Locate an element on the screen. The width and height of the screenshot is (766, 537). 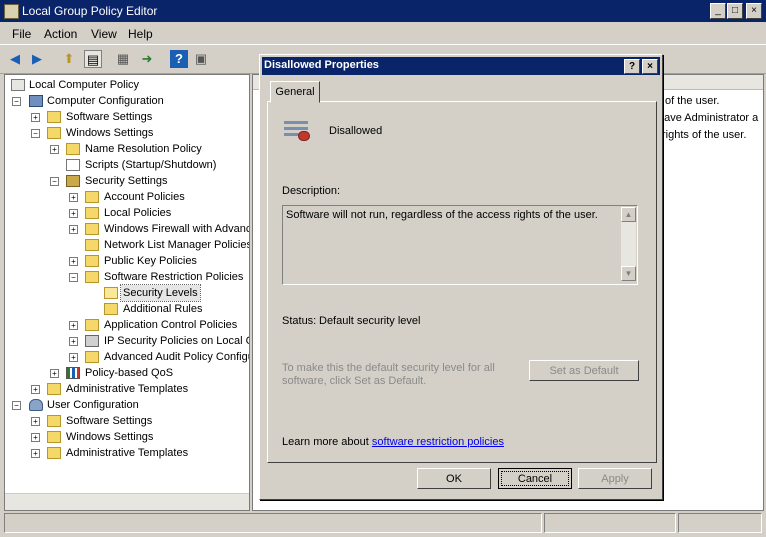
details-text-line: of the user. is located at coordinates (692, 101).